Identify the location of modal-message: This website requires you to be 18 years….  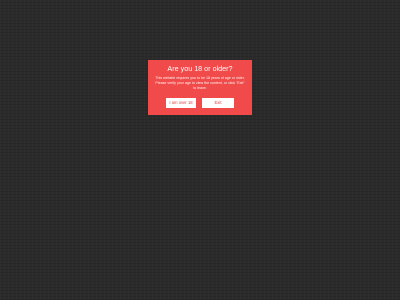
(200, 83).